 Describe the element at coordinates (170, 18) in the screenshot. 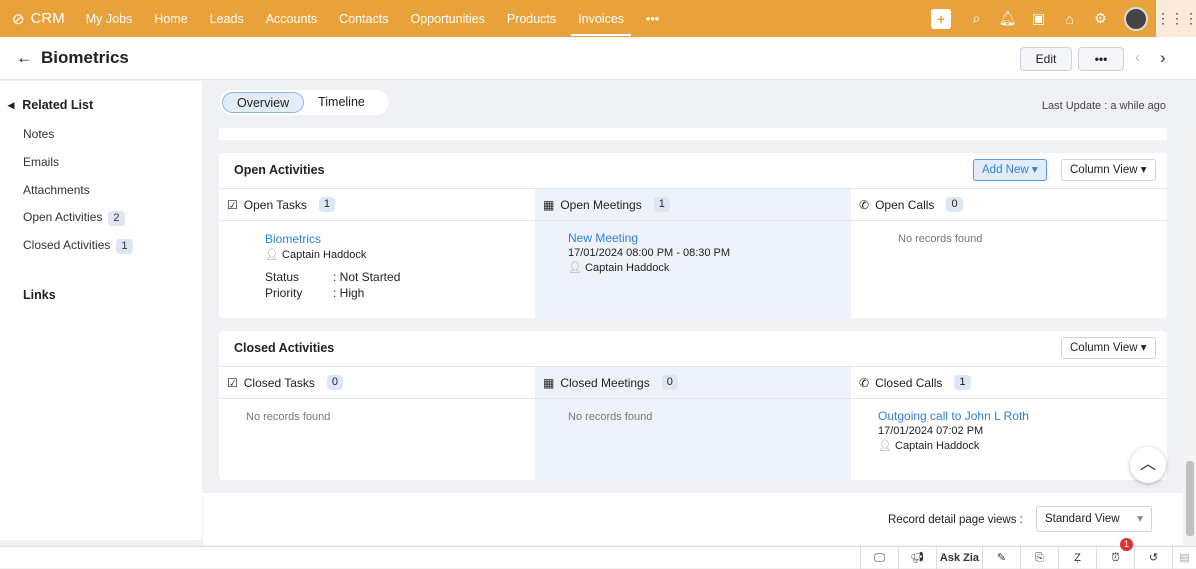

I see `nav-home: Home` at that location.